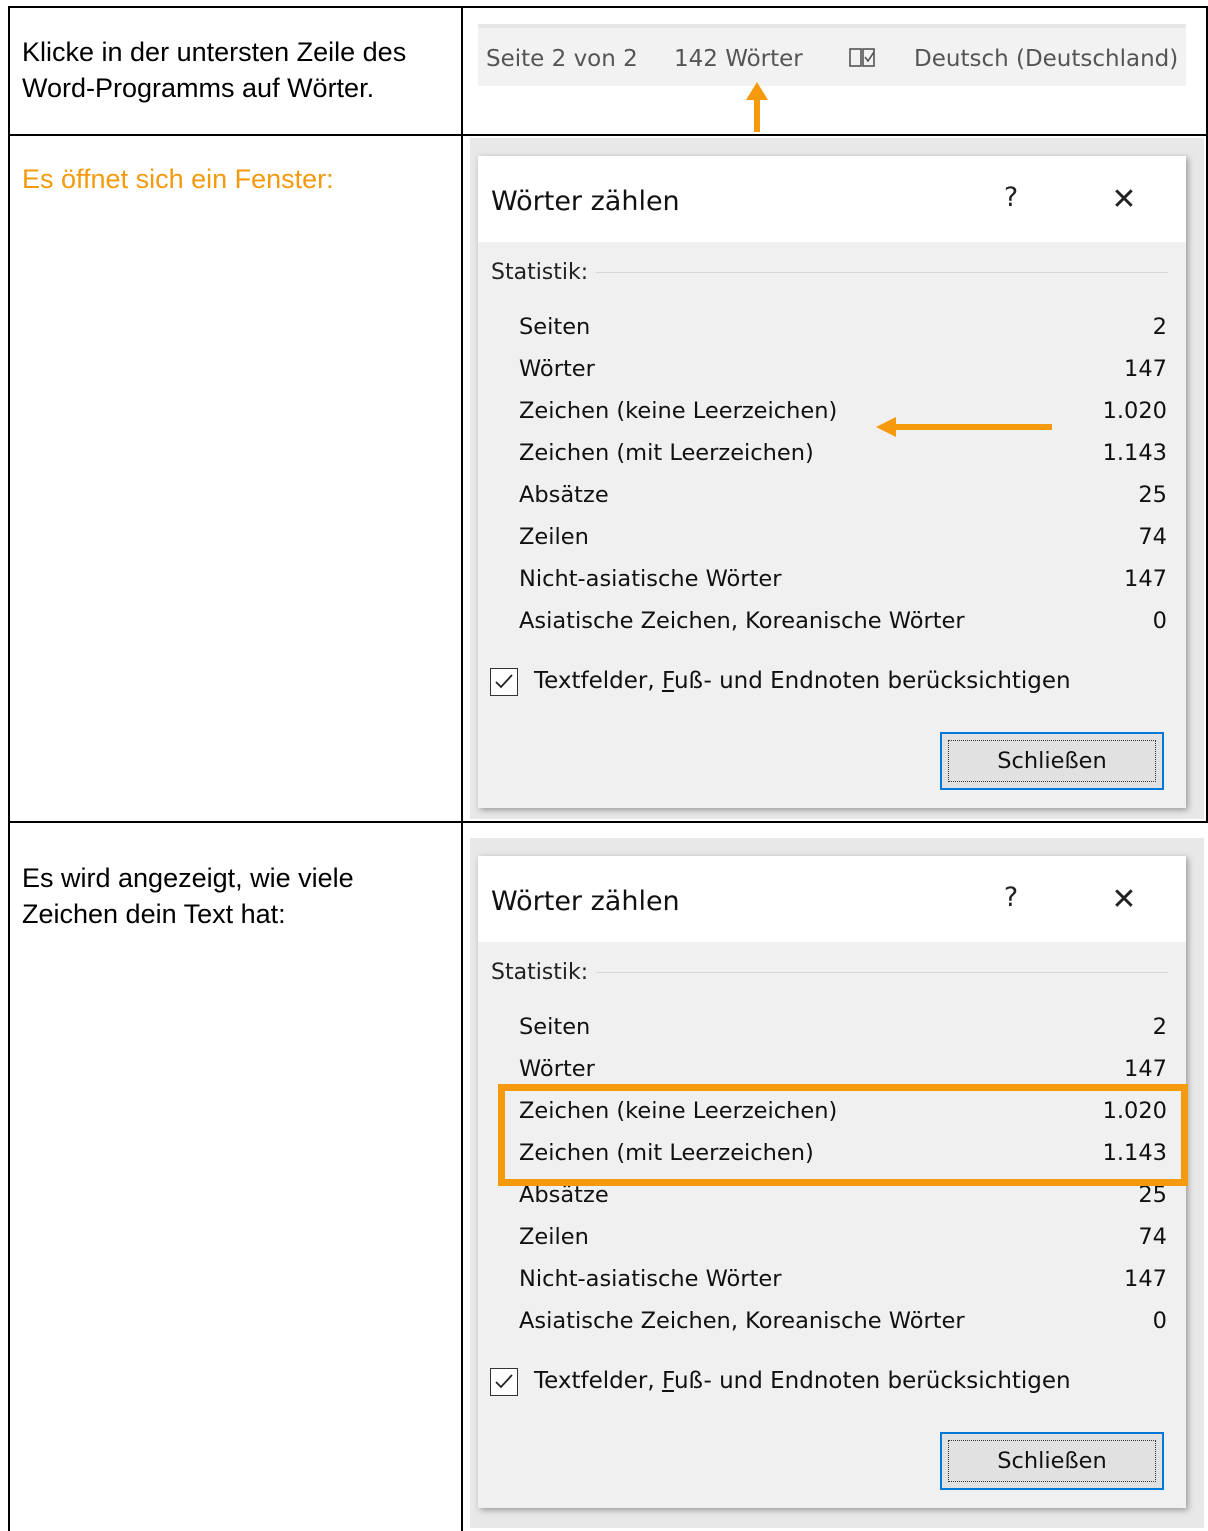 The image size is (1208, 1531). What do you see at coordinates (864, 59) in the screenshot?
I see `book-check-icon` at bounding box center [864, 59].